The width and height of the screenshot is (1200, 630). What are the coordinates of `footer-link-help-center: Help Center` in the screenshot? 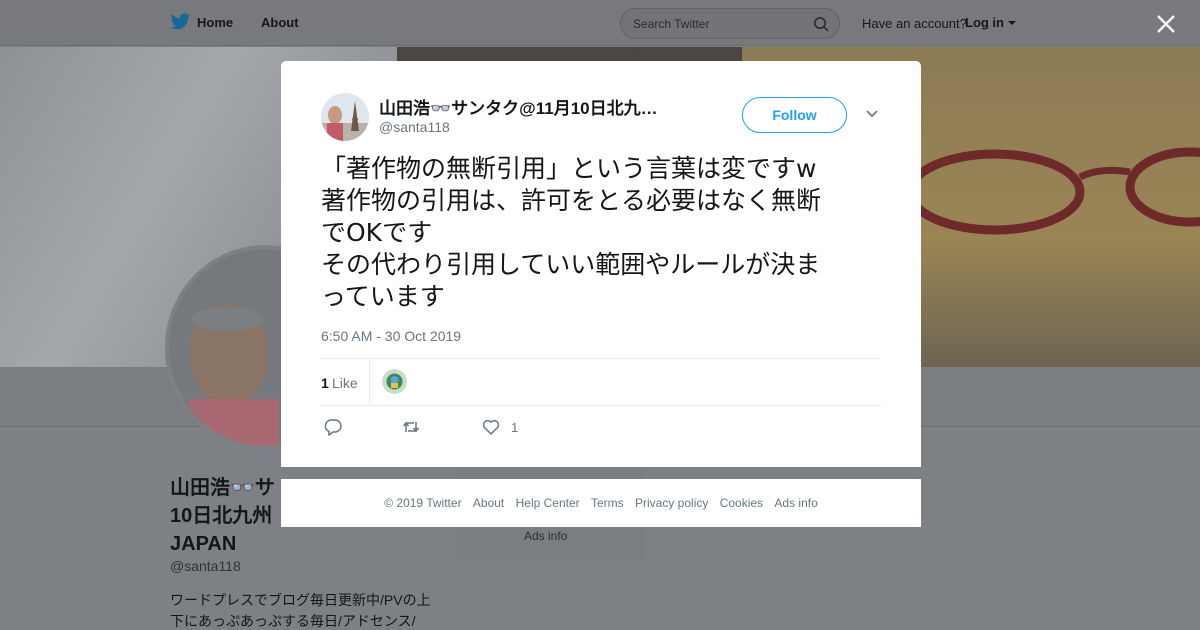 It's located at (548, 503).